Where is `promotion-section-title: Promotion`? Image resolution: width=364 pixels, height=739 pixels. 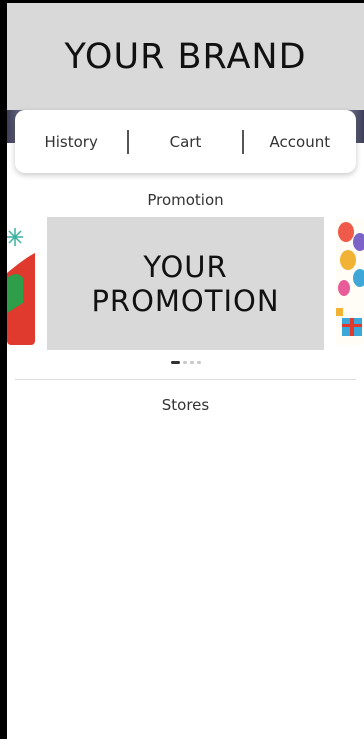
promotion-section-title: Promotion is located at coordinates (185, 200).